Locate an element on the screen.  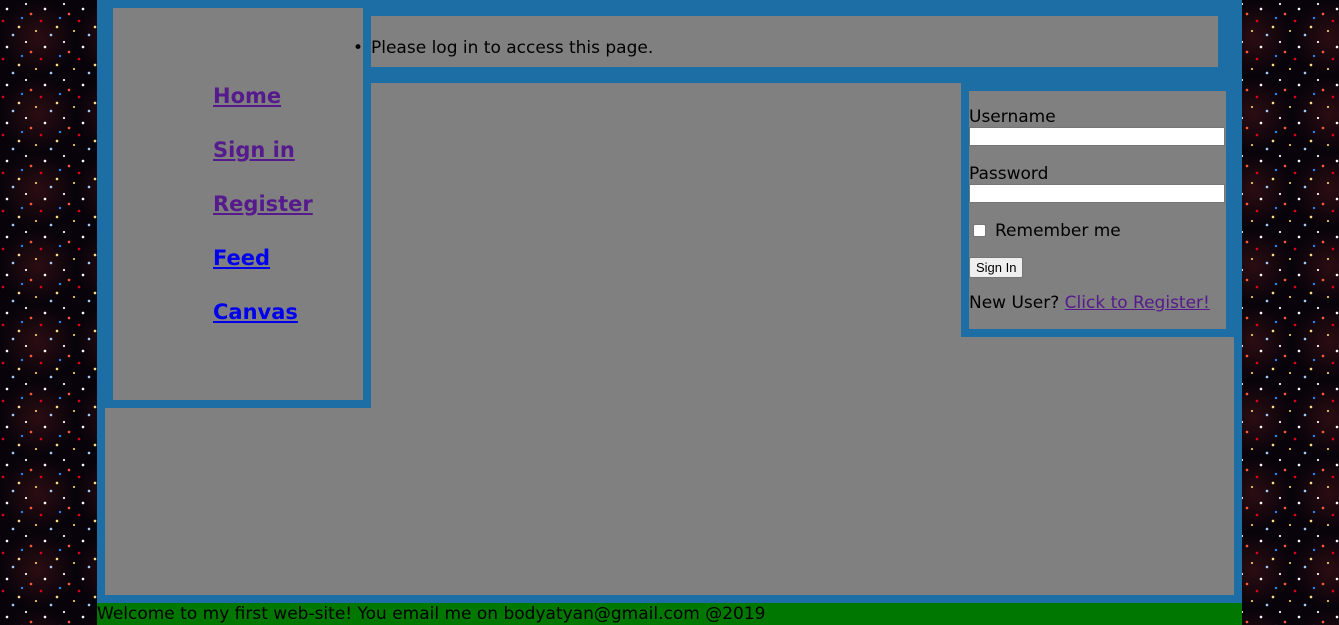
sign-in-button: Sign In is located at coordinates (996, 267).